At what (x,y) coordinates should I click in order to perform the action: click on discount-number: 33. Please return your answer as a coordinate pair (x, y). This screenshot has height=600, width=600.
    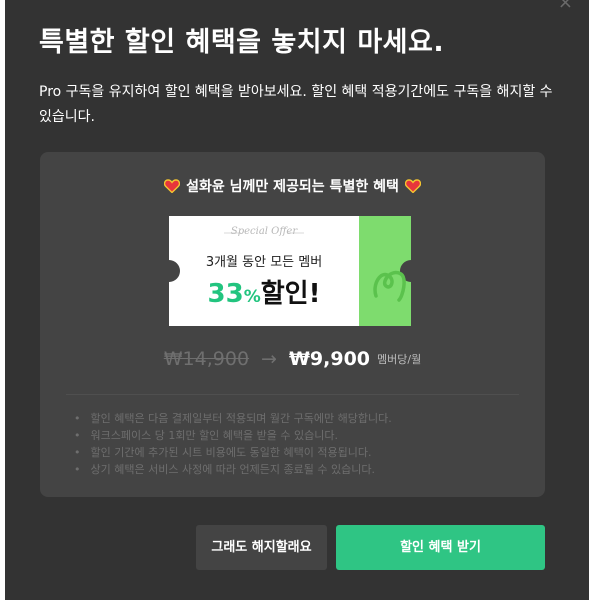
    Looking at the image, I should click on (225, 294).